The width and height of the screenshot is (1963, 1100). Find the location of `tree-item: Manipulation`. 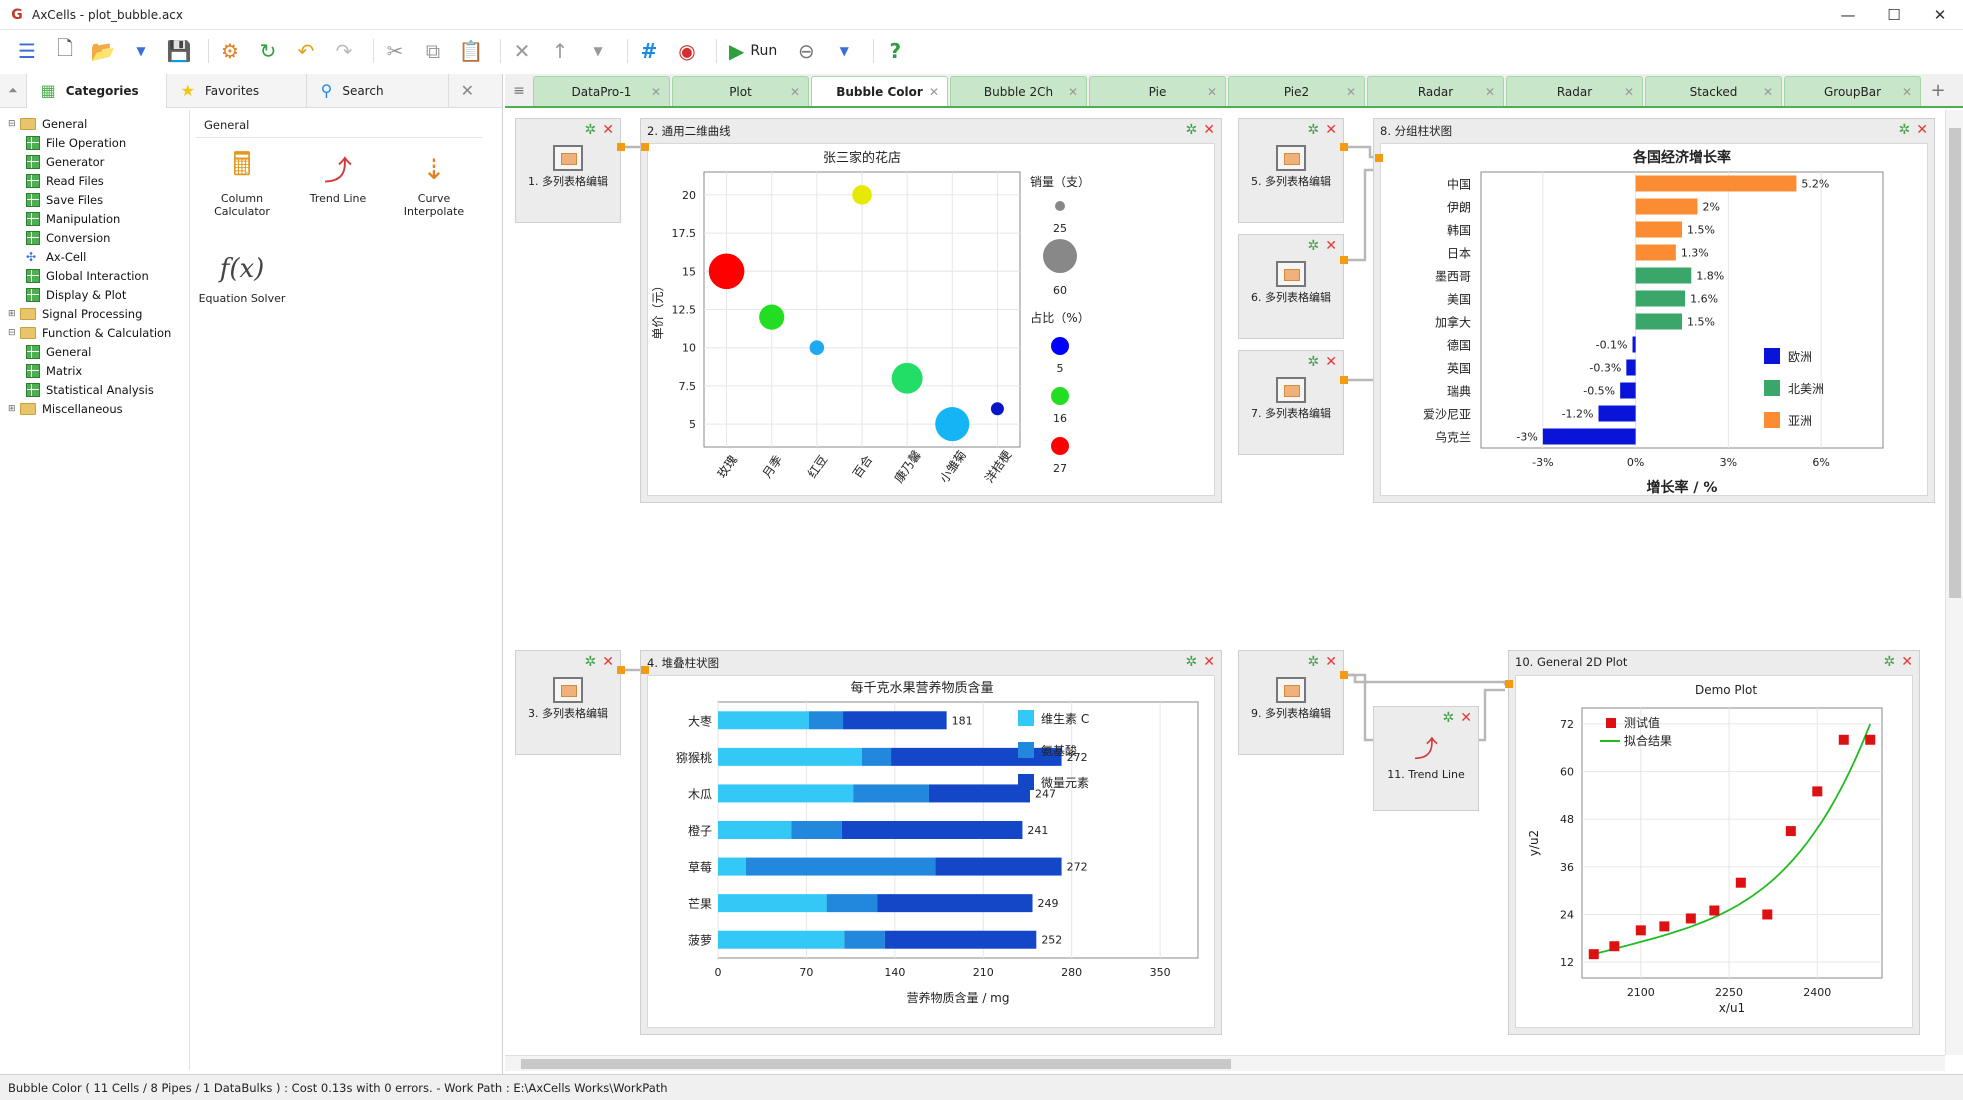

tree-item: Manipulation is located at coordinates (94, 218).